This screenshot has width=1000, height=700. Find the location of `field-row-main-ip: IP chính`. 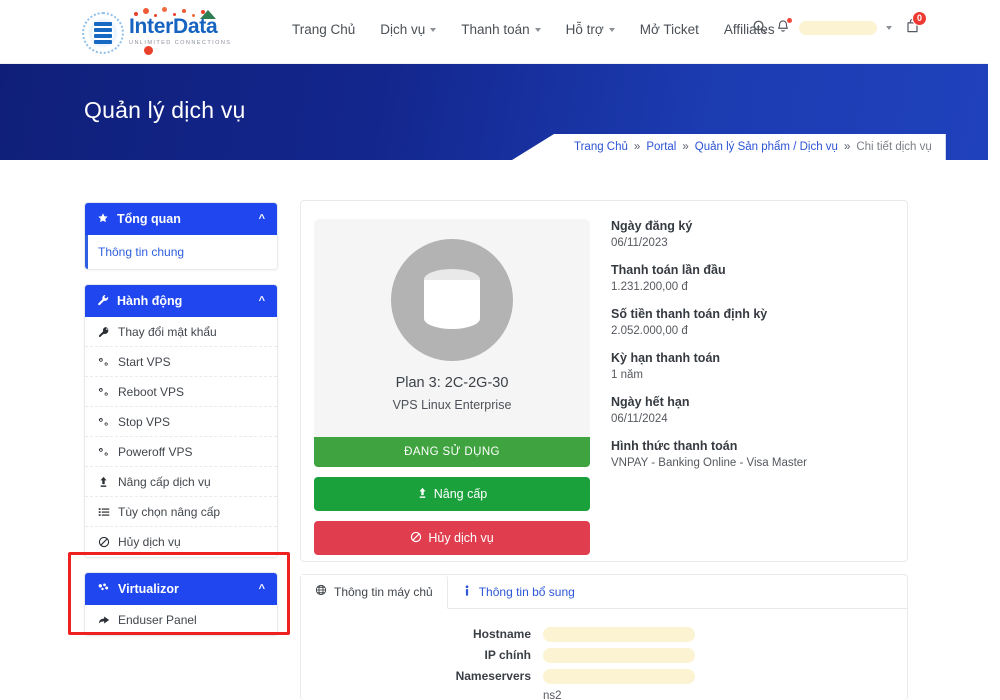

field-row-main-ip: IP chính is located at coordinates (604, 657).